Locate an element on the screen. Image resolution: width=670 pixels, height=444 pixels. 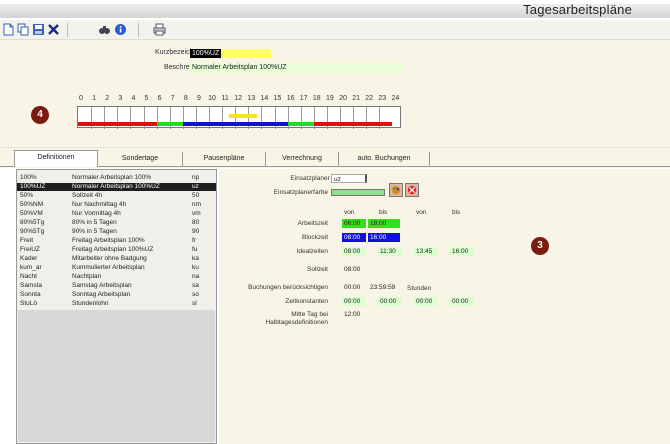
idealzeiten-label: Idealzeiten is located at coordinates (312, 251).